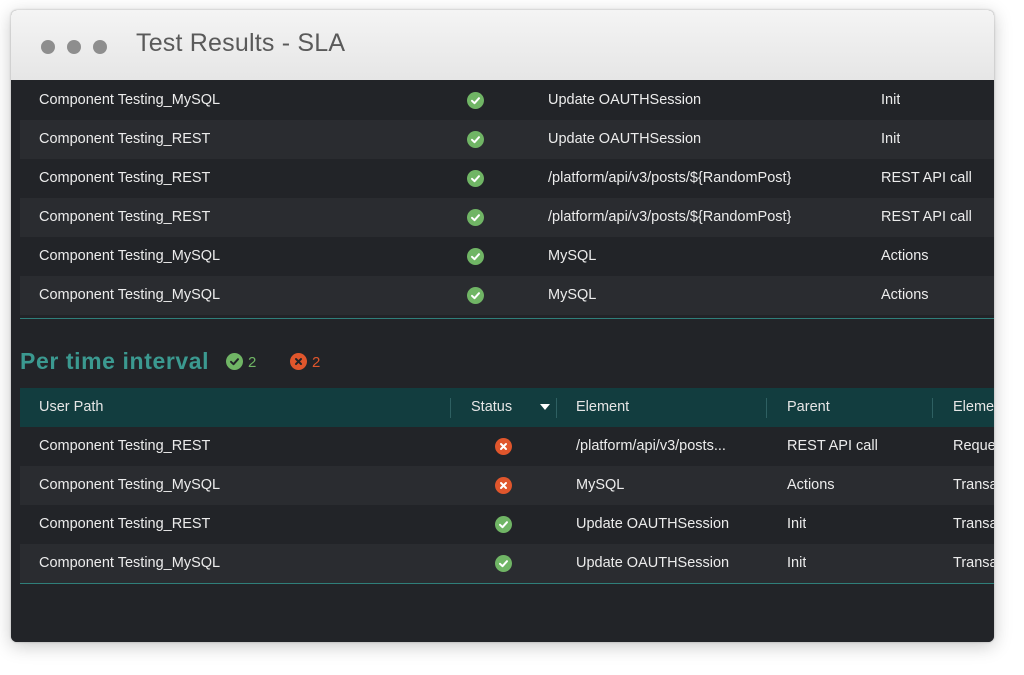 This screenshot has width=1024, height=675. I want to click on column-header-user-path: User Path, so click(71, 407).